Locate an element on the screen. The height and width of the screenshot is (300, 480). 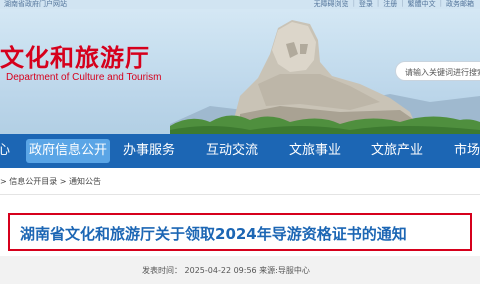
nav-item-gov-info: 政府信息公开 is located at coordinates (68, 151).